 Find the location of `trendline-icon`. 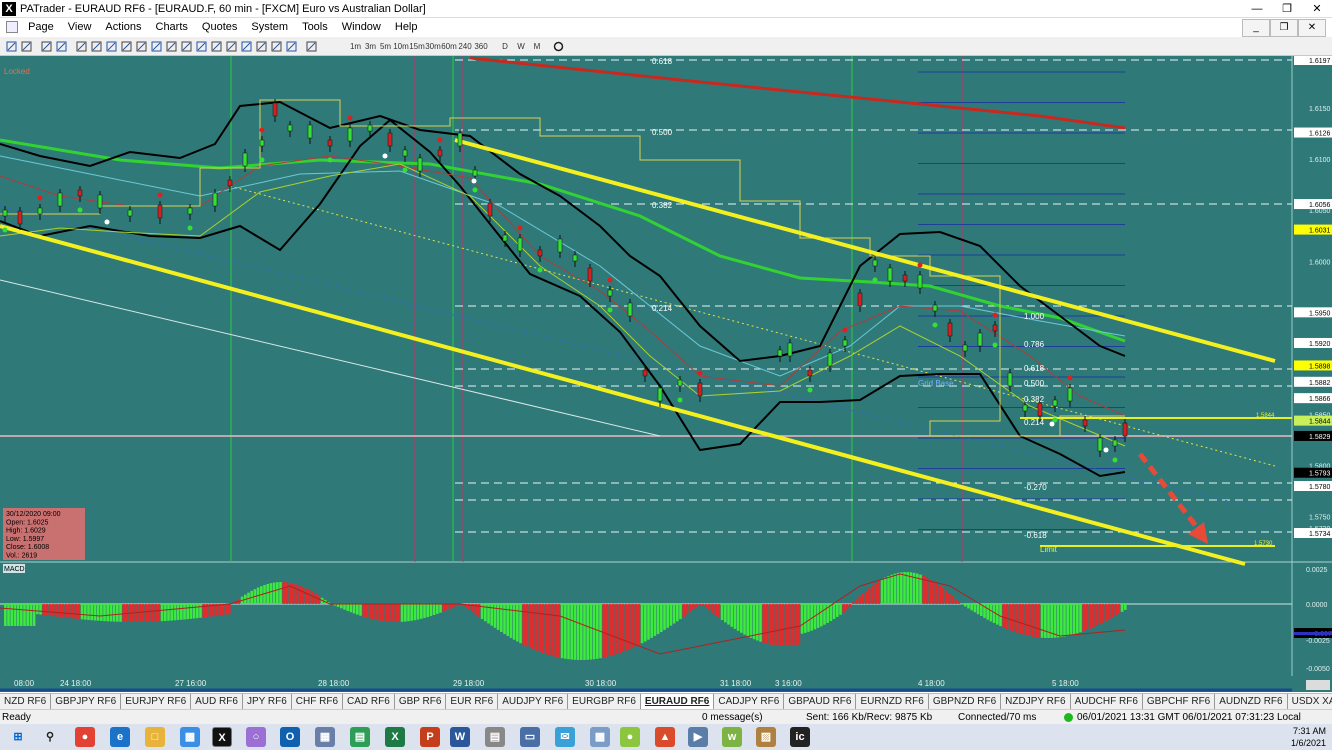

trendline-icon is located at coordinates (140, 46).